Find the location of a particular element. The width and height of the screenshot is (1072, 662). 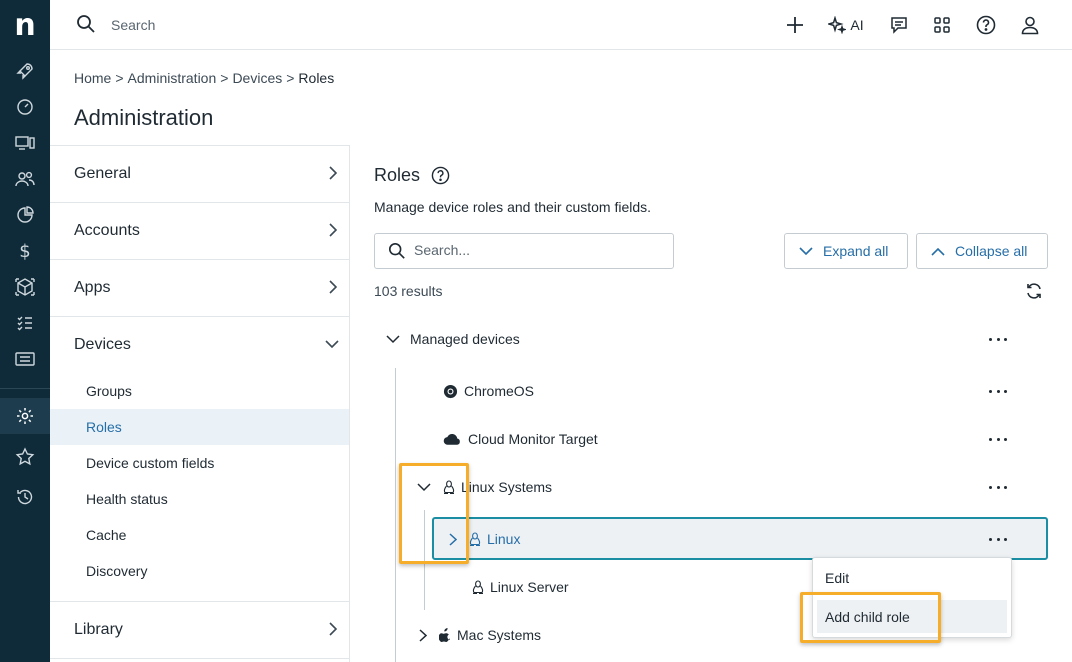

nav-item-discovery: Discovery is located at coordinates (199, 571).